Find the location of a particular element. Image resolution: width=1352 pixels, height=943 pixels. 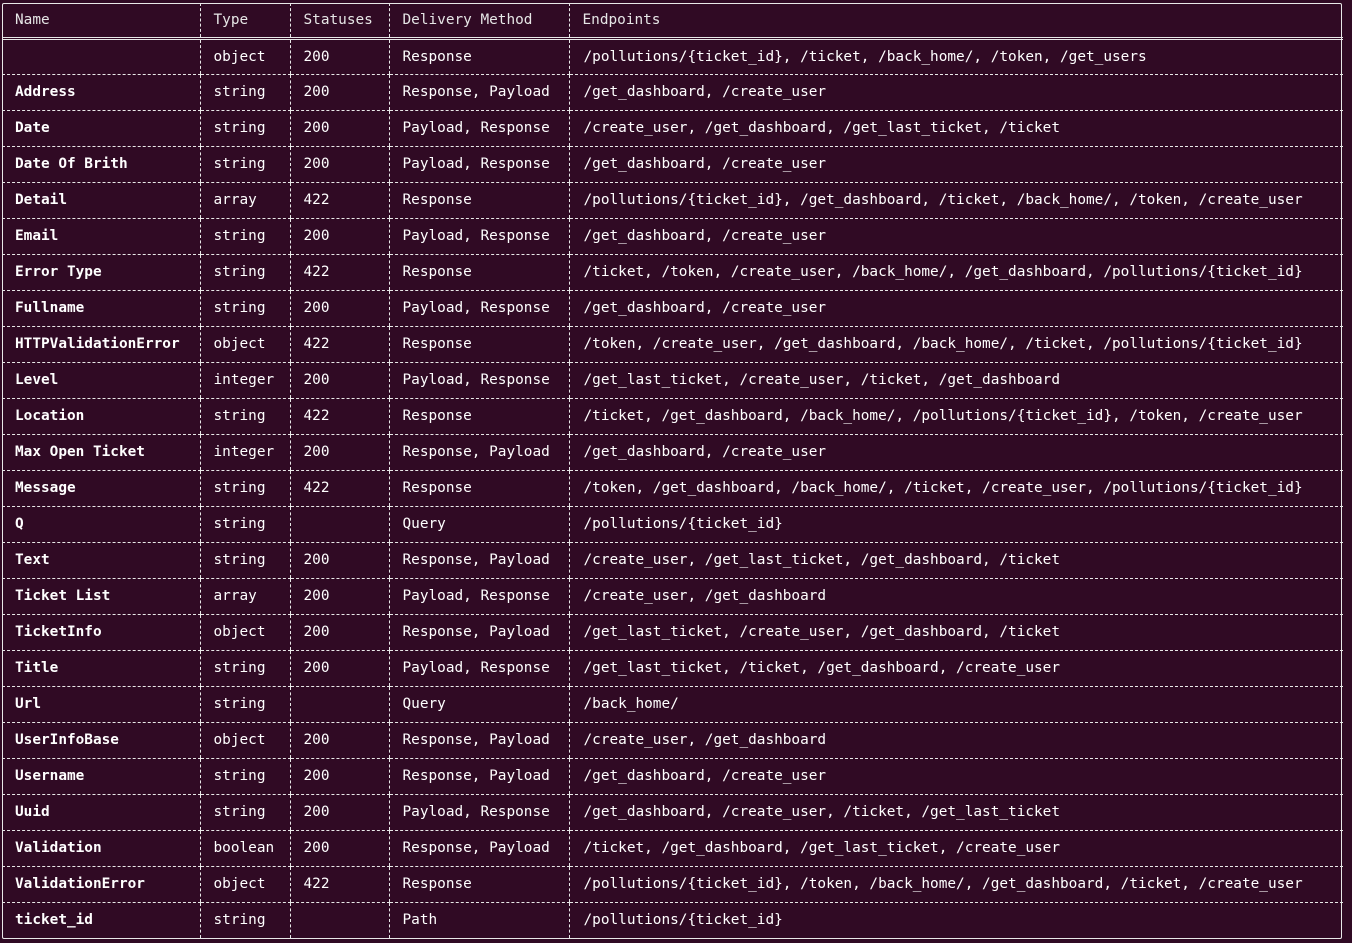

cell-name: Email is located at coordinates (101, 236).